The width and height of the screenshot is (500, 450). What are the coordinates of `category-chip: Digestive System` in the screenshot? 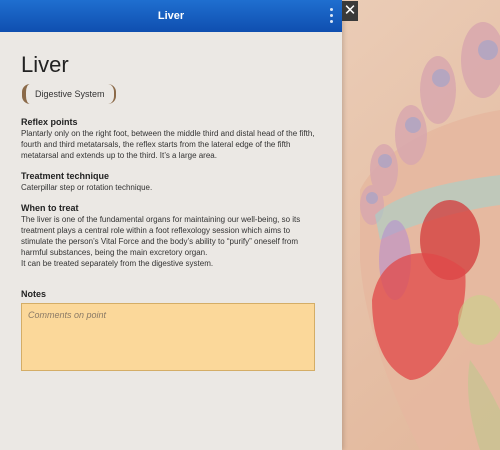 It's located at (69, 94).